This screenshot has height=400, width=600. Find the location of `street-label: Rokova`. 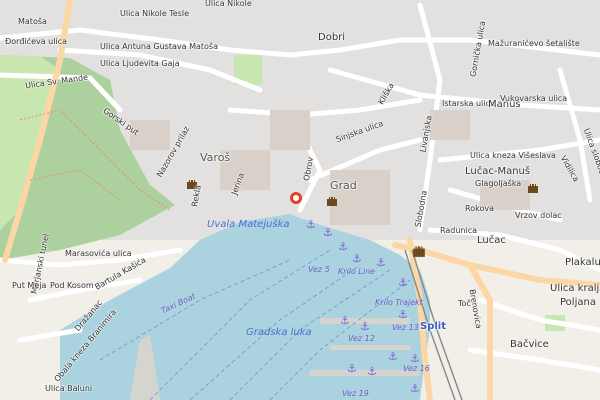

street-label: Rokova is located at coordinates (479, 208).